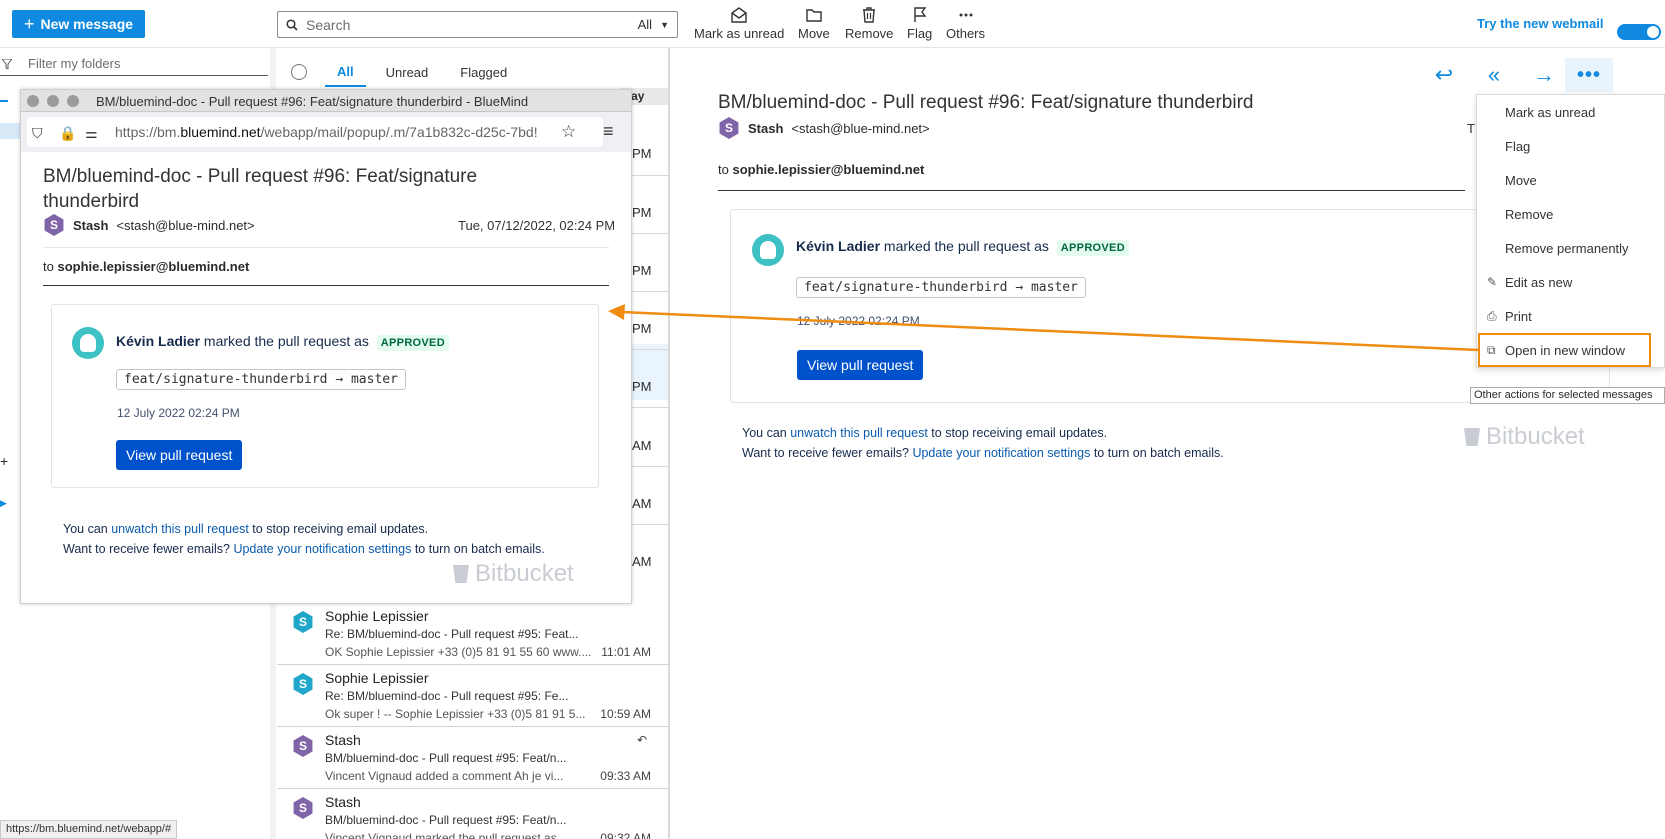 Image resolution: width=1665 pixels, height=839 pixels. Describe the element at coordinates (608, 131) in the screenshot. I see `menu-icon: ≡` at that location.